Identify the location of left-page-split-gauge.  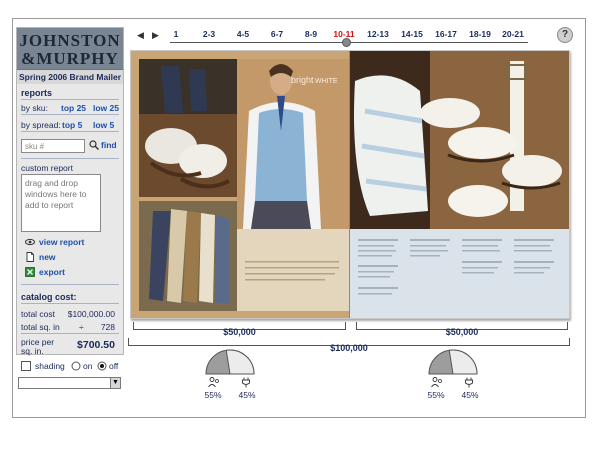
(230, 362).